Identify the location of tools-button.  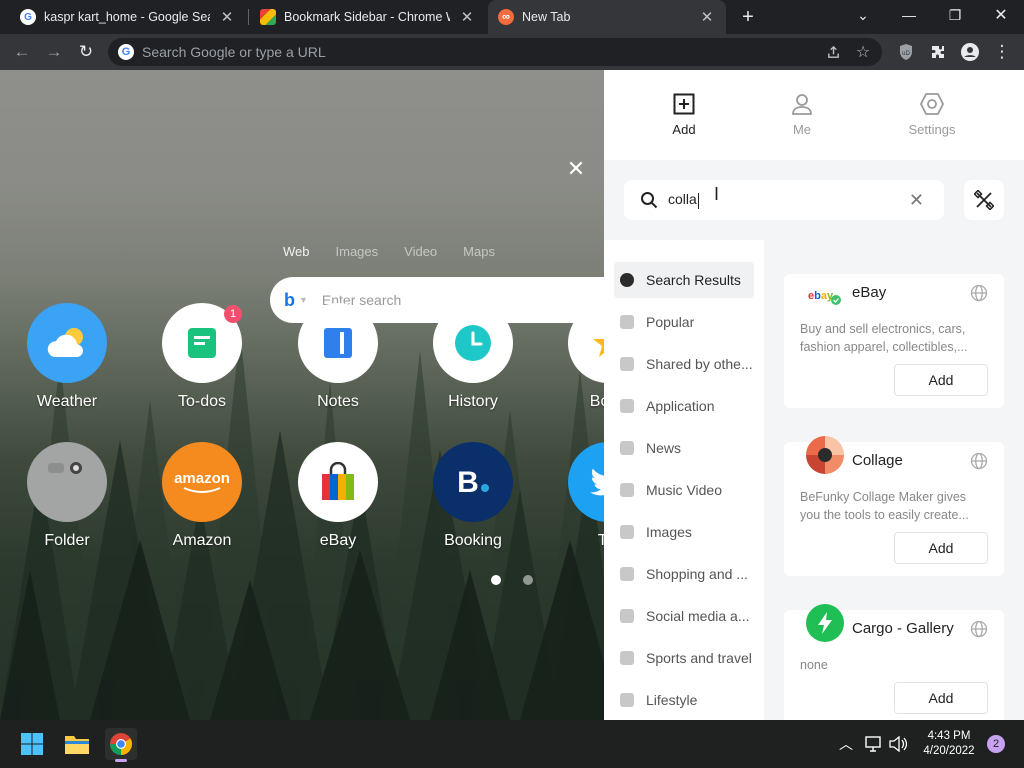
(984, 200).